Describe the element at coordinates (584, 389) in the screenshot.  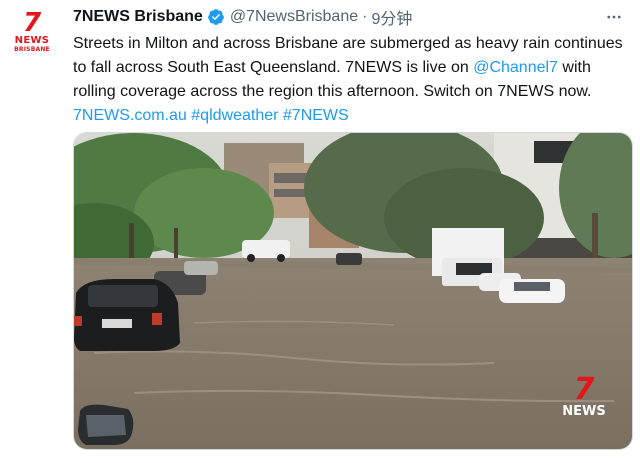
I see `watermark-number: 7` at that location.